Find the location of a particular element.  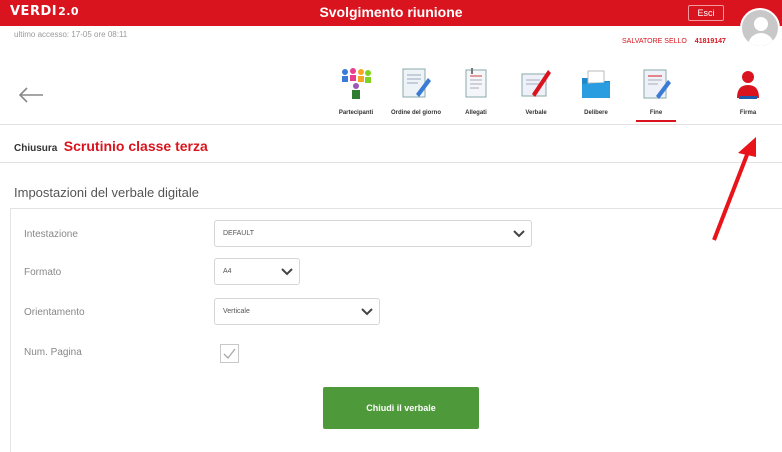

close-minutes-button: Chiudi il verbale is located at coordinates (401, 408).